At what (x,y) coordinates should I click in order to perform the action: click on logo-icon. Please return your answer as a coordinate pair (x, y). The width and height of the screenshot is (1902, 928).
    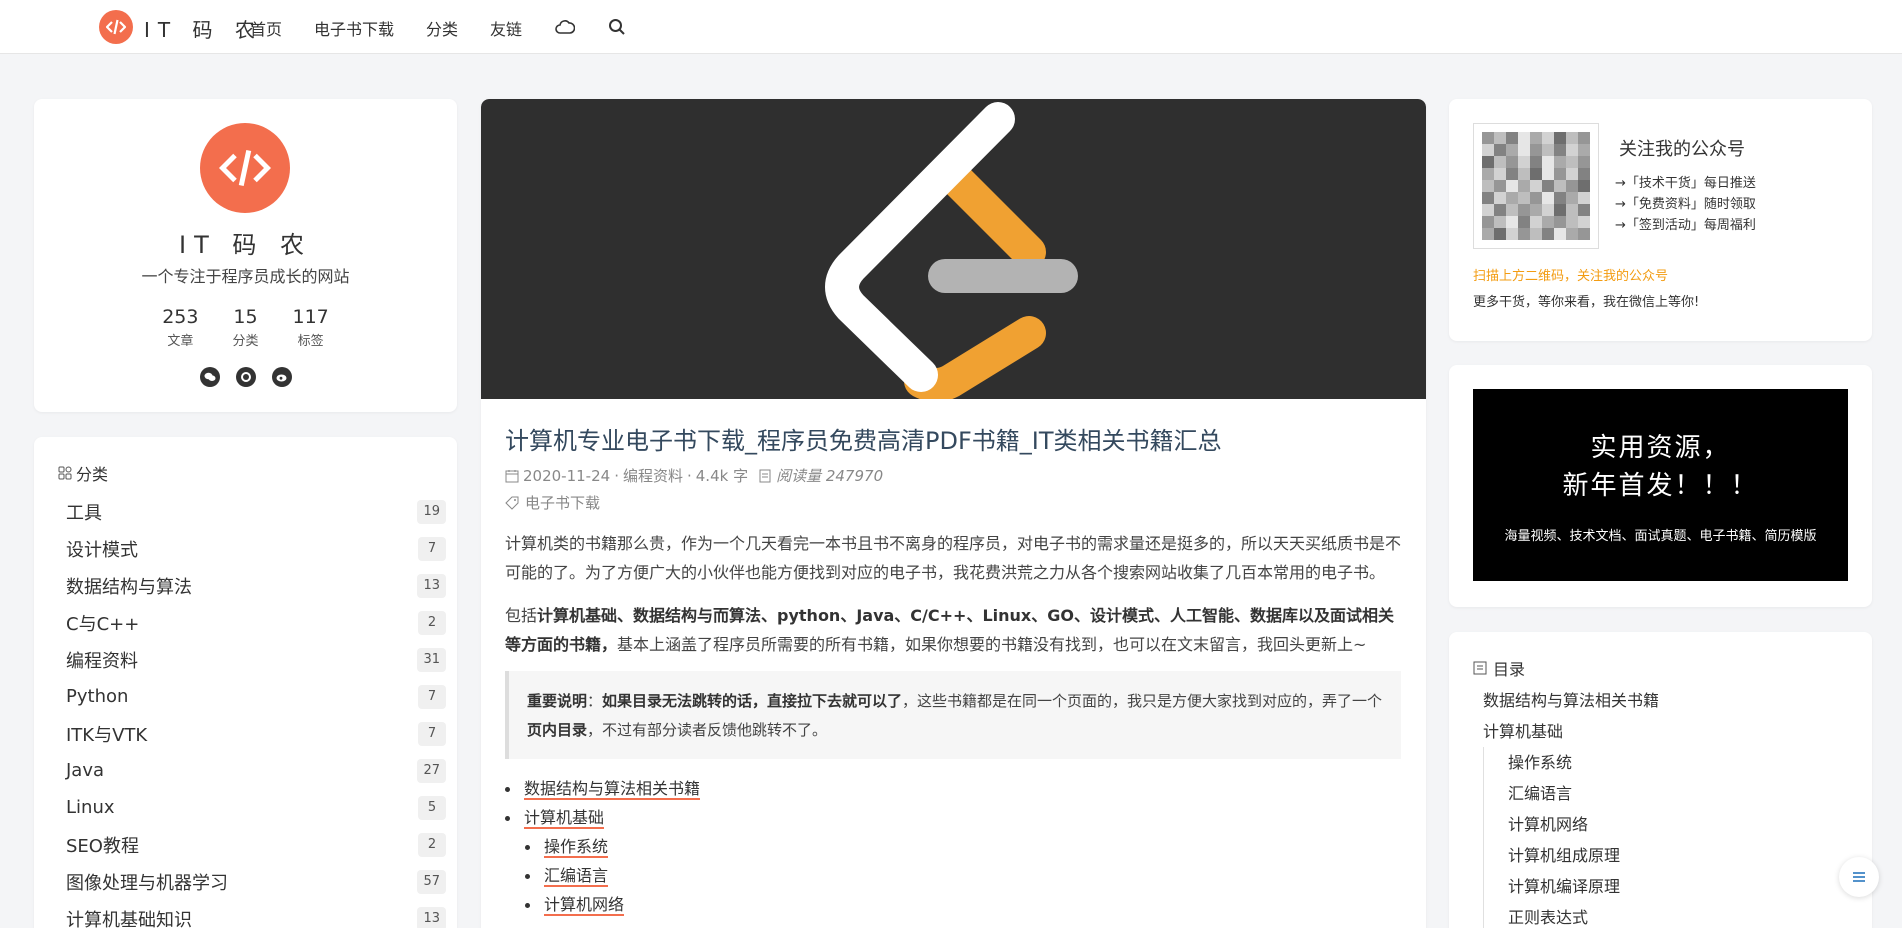
    Looking at the image, I should click on (116, 27).